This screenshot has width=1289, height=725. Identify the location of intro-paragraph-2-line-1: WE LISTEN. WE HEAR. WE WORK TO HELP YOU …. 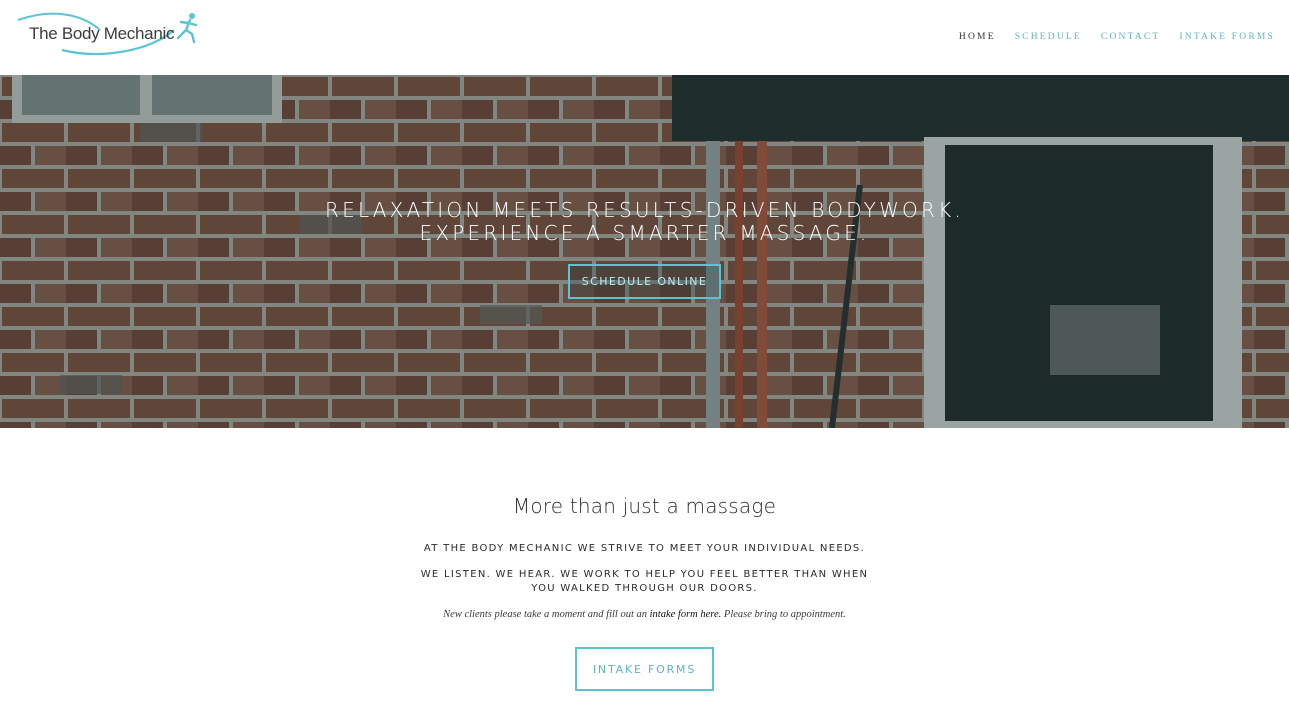
(644, 574).